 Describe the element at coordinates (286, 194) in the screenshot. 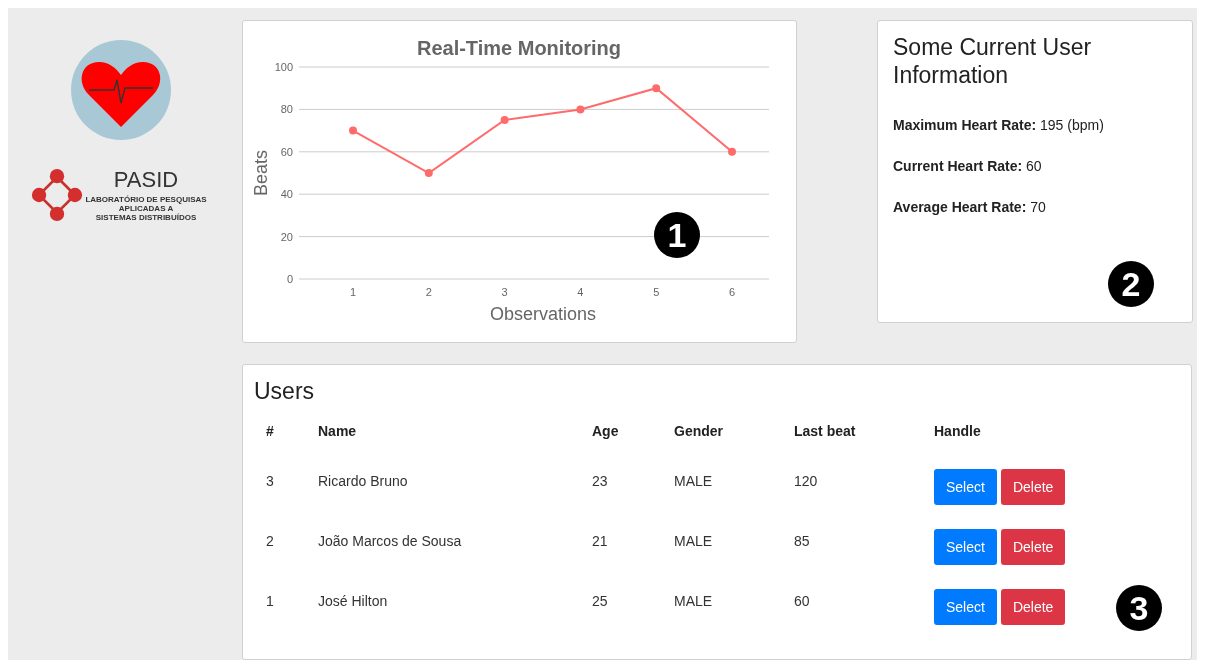

I see `y-tick-label: 40` at that location.